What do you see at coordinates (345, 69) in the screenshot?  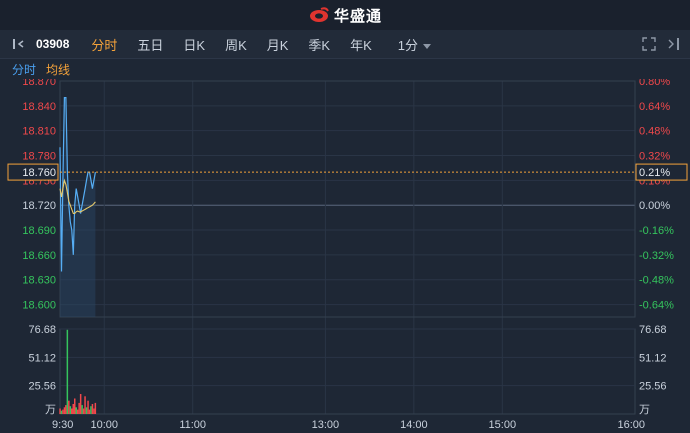 I see `indicator-bar: 分时 均线` at bounding box center [345, 69].